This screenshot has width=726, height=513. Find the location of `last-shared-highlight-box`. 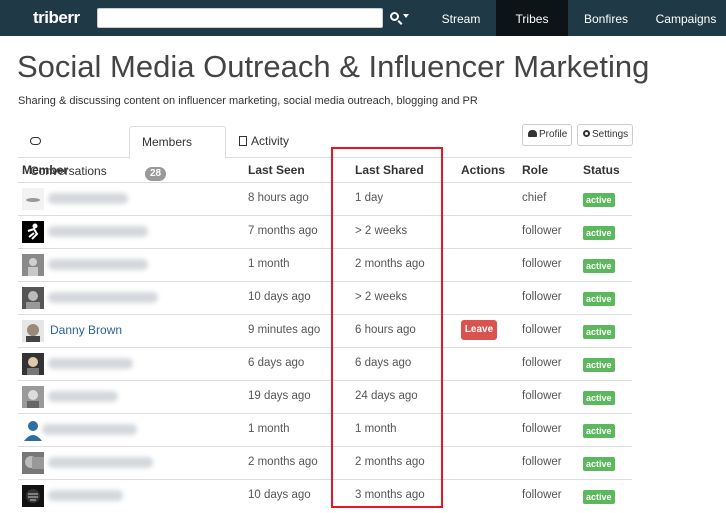

last-shared-highlight-box is located at coordinates (387, 327).